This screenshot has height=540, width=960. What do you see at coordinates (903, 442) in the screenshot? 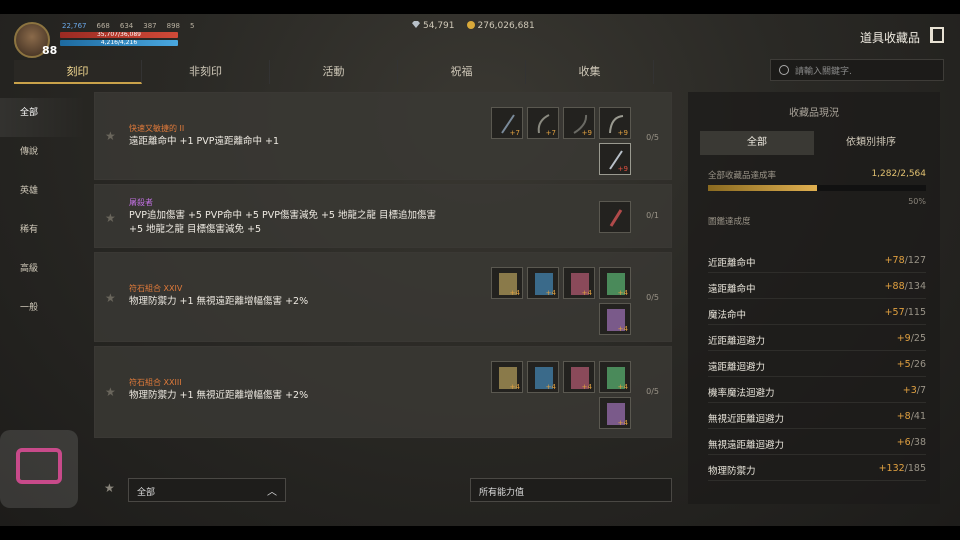
I see `stat-bonus: +6` at bounding box center [903, 442].